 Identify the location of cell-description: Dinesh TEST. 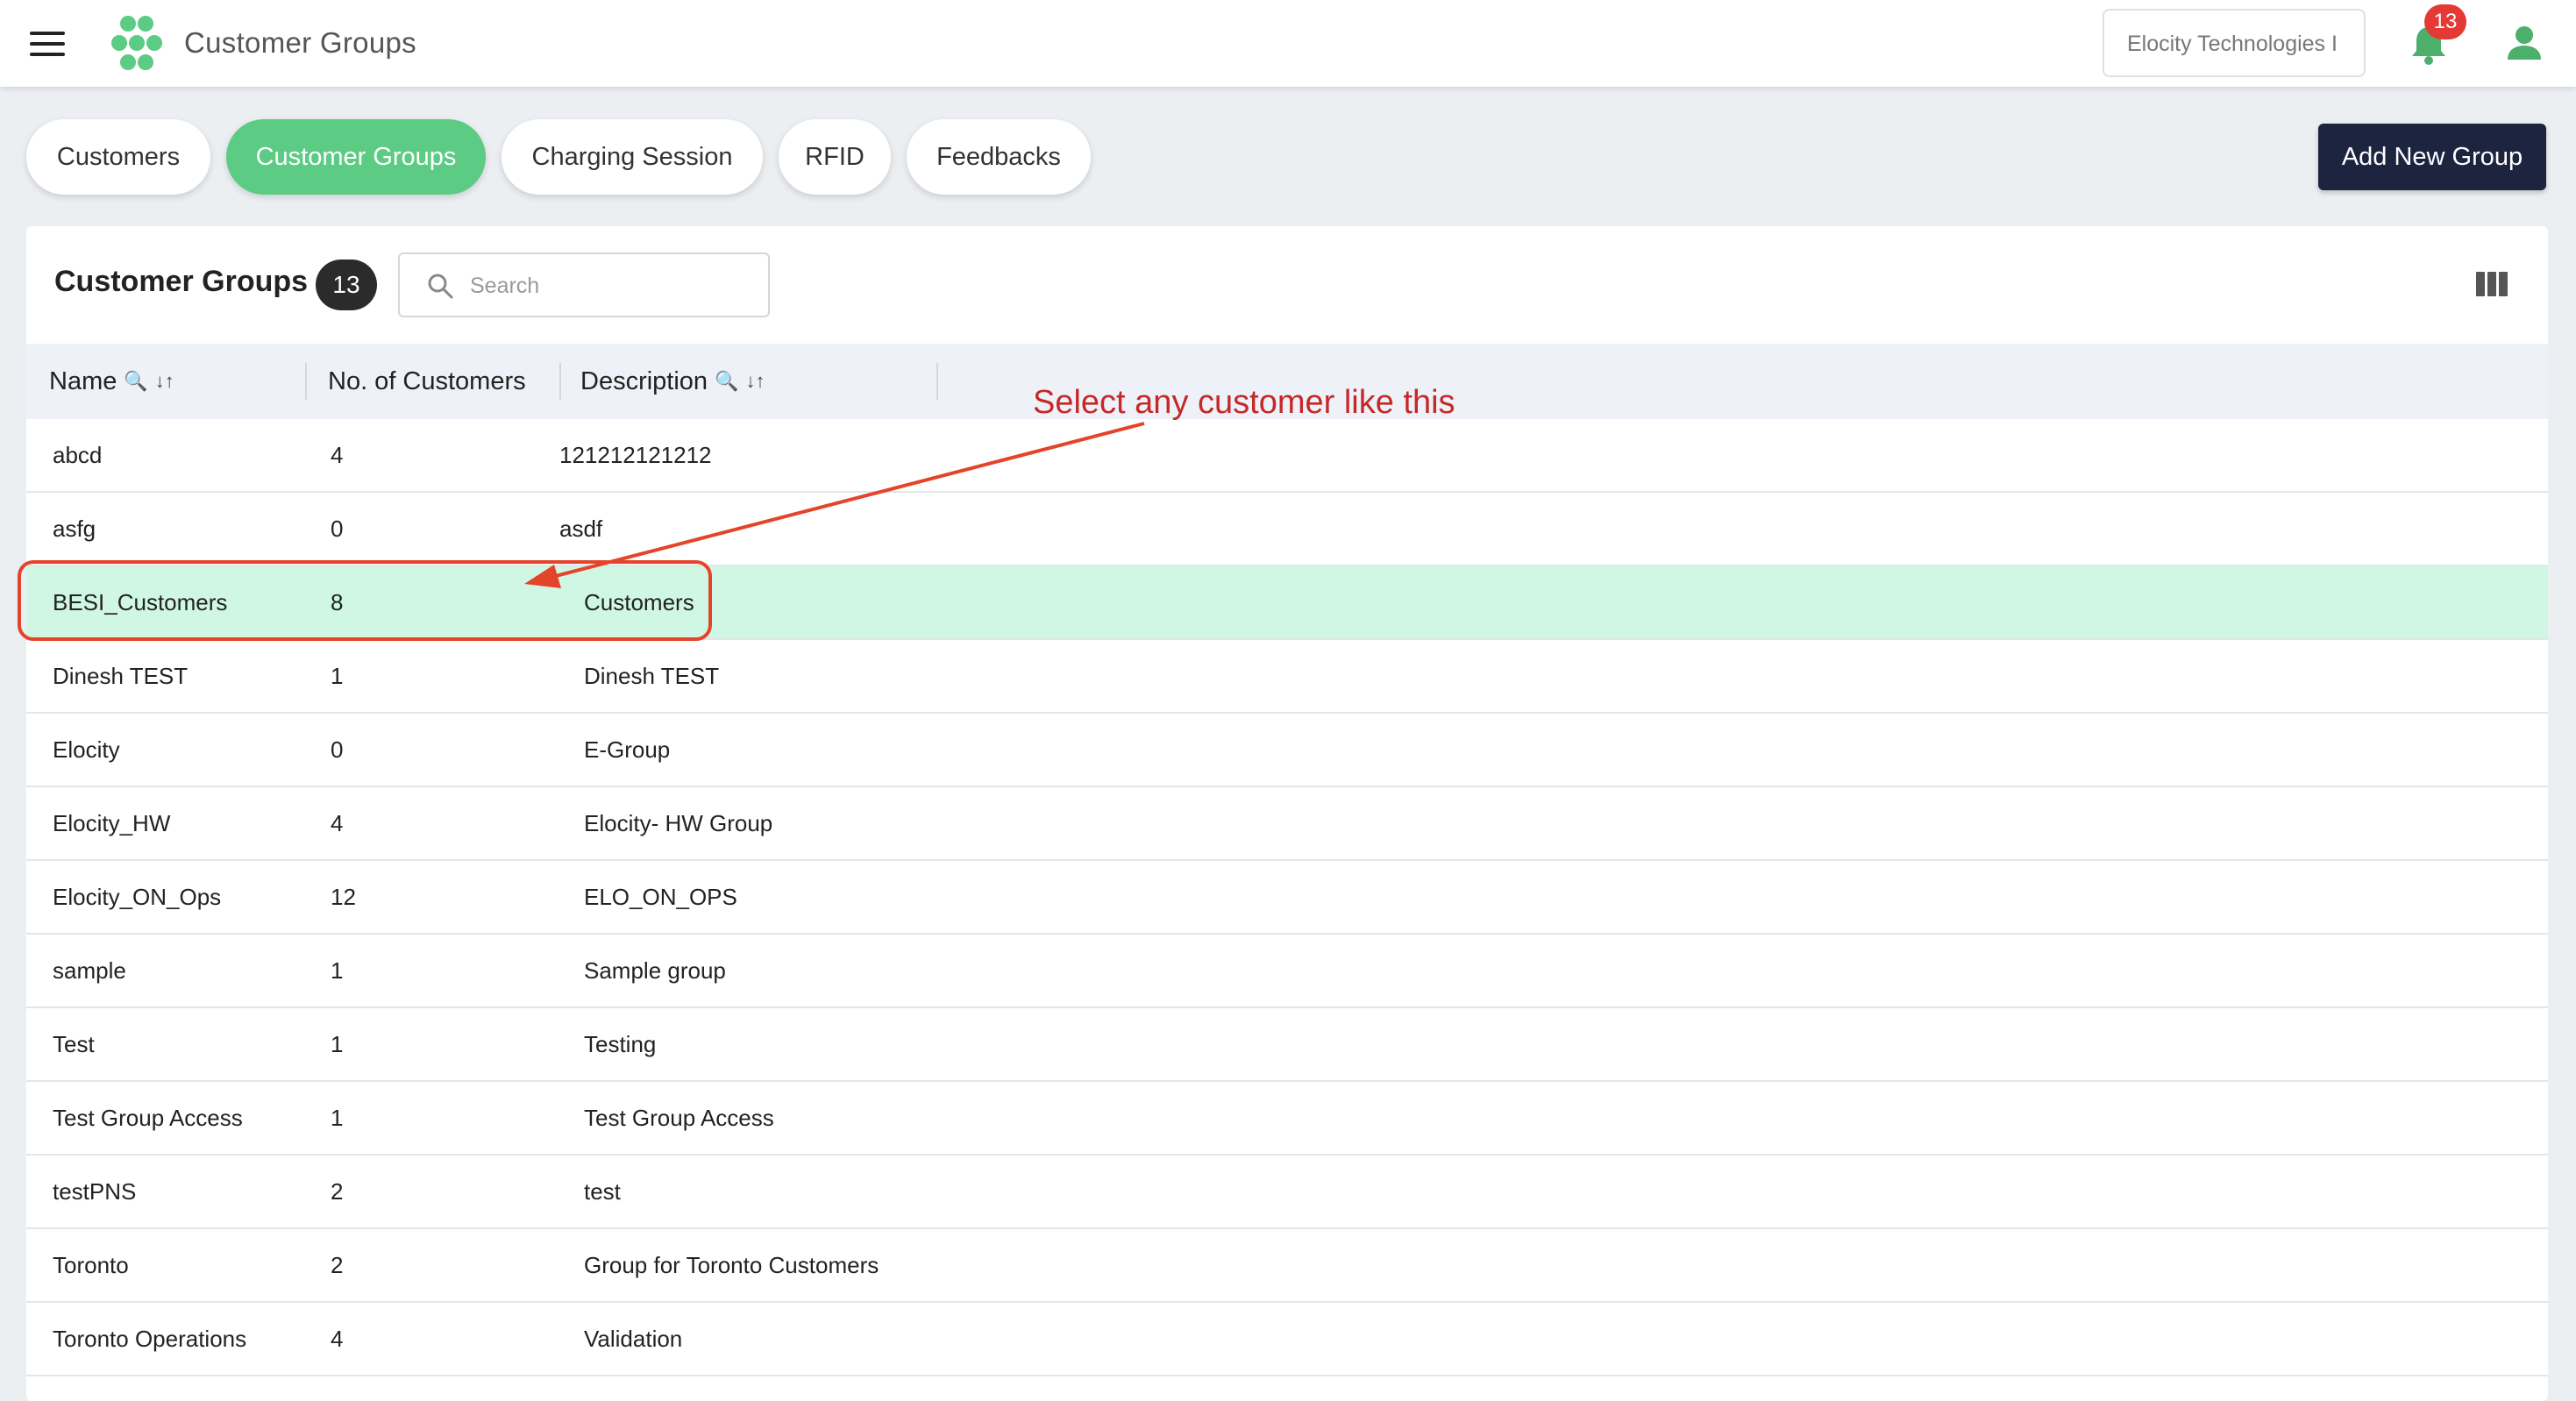
(652, 676).